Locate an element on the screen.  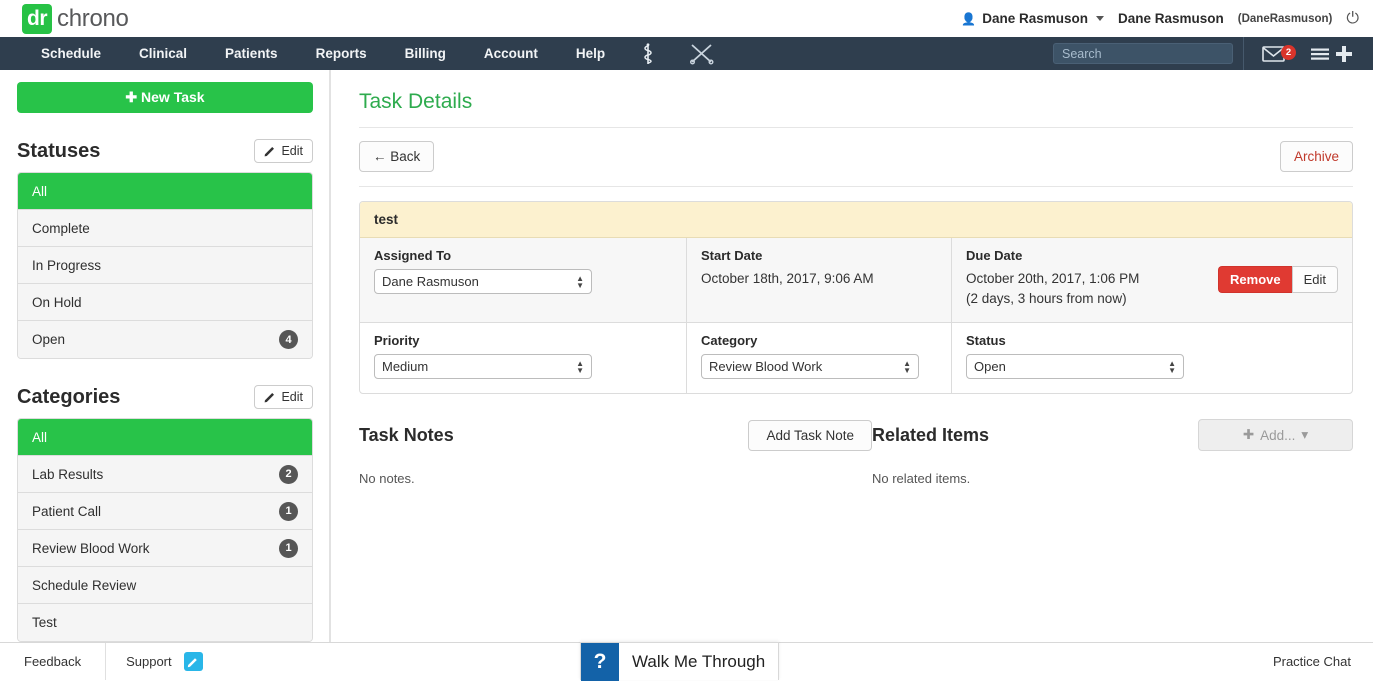
categories-section-header: Categories Edit is located at coordinates (165, 397).